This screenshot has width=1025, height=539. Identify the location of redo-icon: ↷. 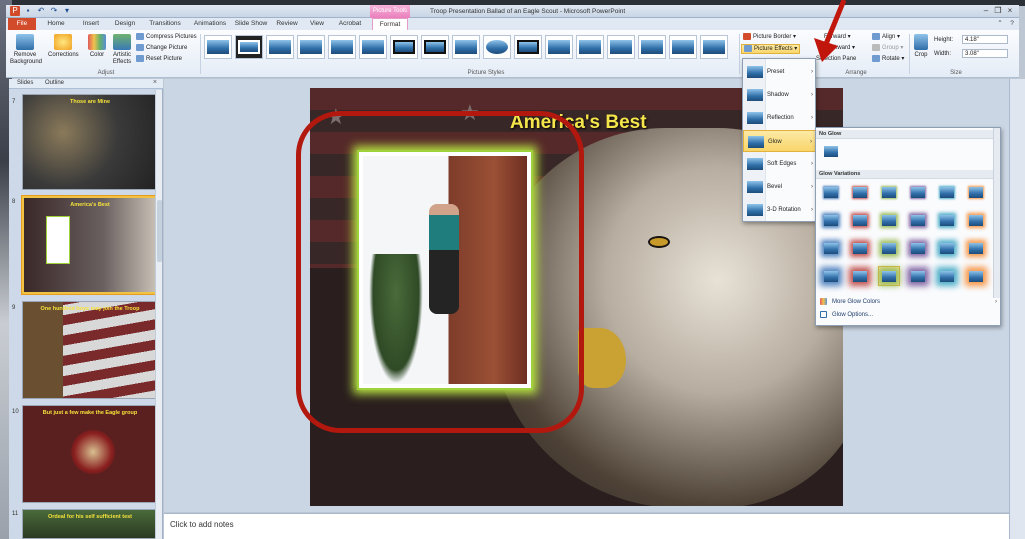
(54, 11).